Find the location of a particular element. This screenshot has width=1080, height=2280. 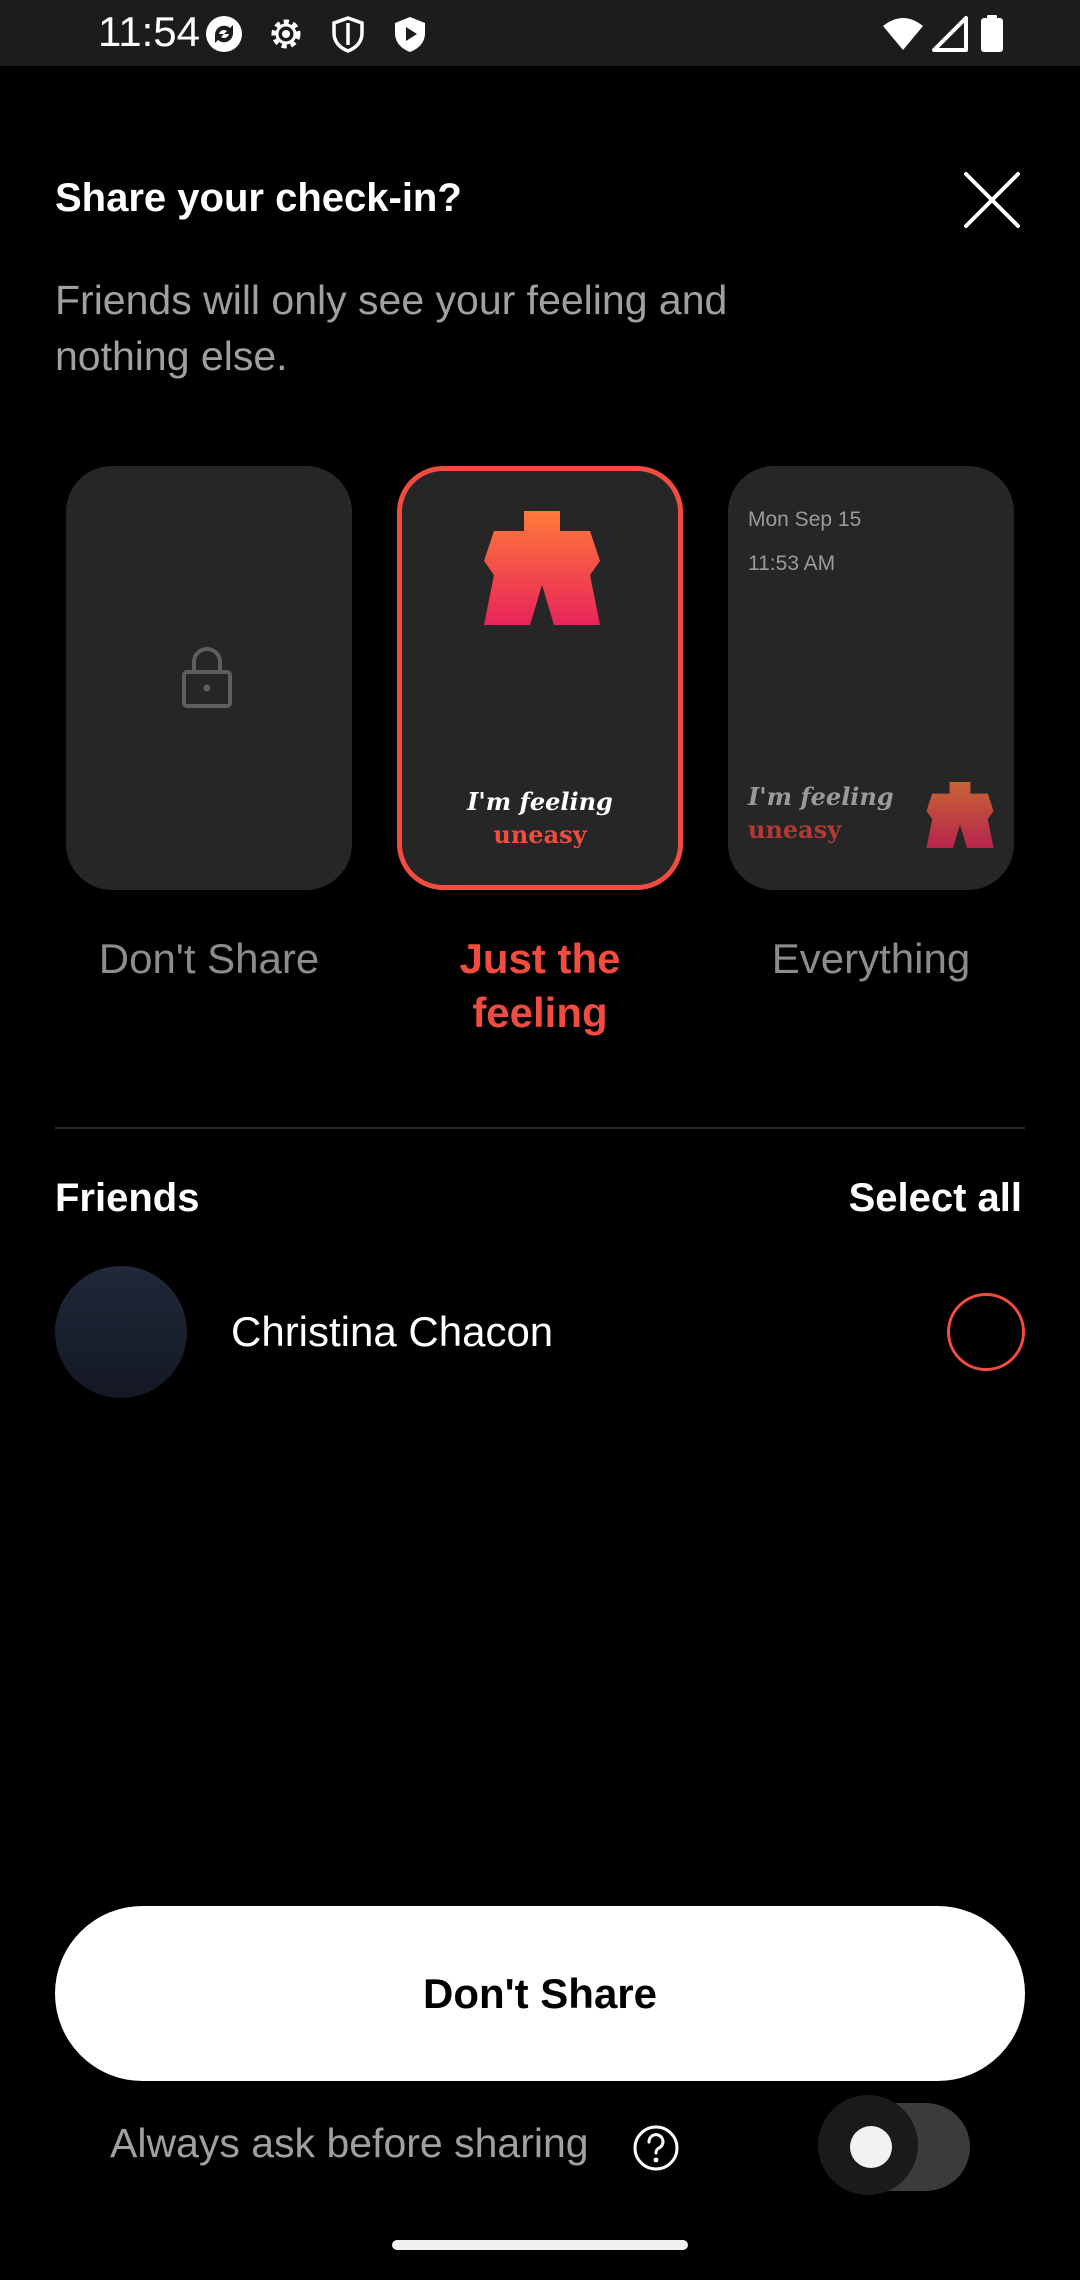

option-card-dont-share is located at coordinates (209, 678).